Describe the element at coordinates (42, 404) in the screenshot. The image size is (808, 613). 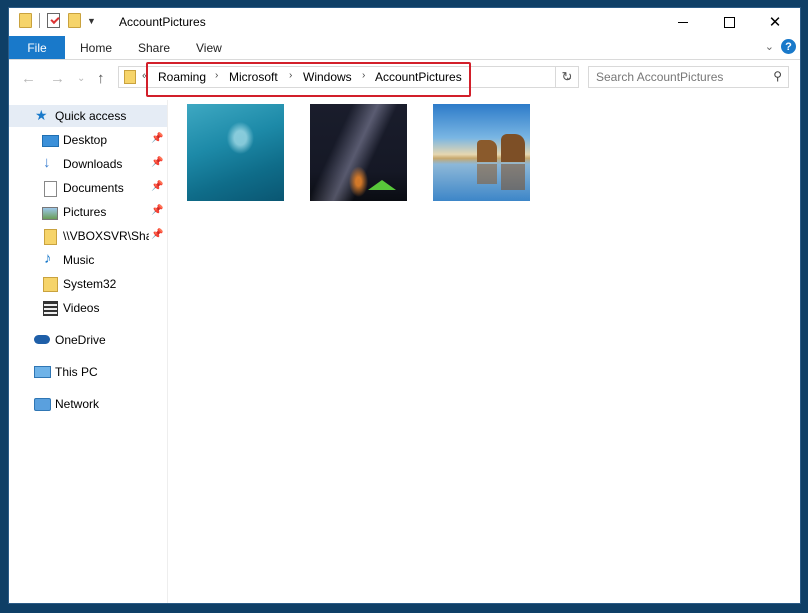
I see `network-icon` at that location.